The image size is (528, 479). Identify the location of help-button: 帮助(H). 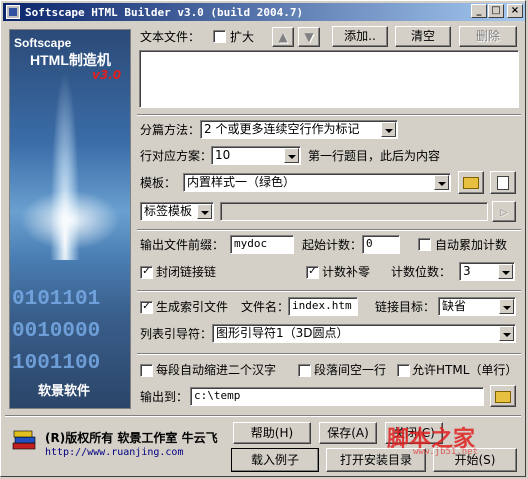
(272, 433).